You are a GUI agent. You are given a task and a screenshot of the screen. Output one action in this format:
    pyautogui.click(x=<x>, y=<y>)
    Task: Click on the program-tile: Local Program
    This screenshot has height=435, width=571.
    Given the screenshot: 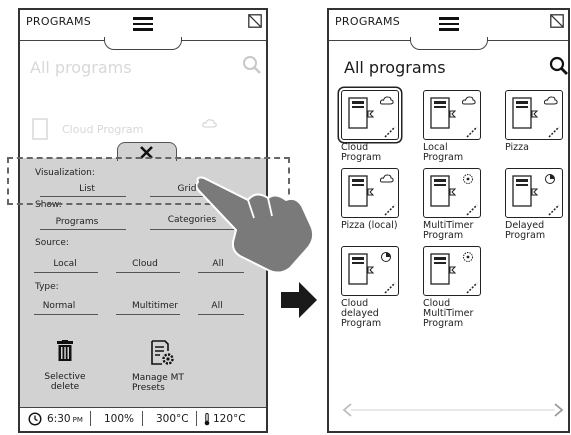 What is the action you would take?
    pyautogui.click(x=462, y=126)
    